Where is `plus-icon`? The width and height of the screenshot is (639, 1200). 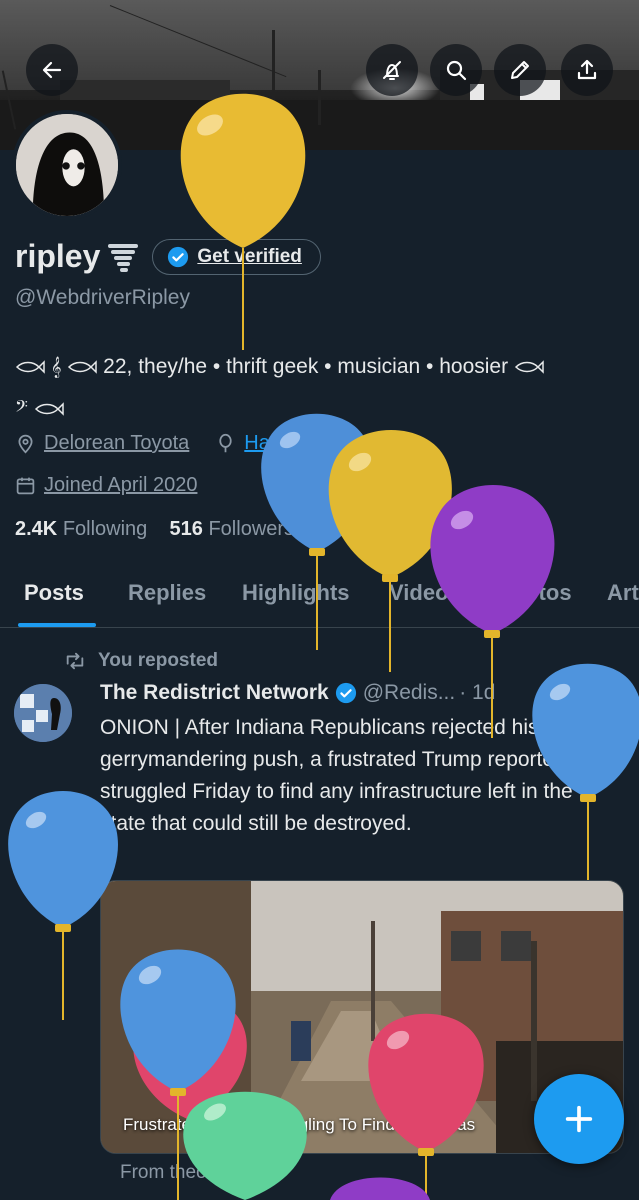 plus-icon is located at coordinates (579, 1119).